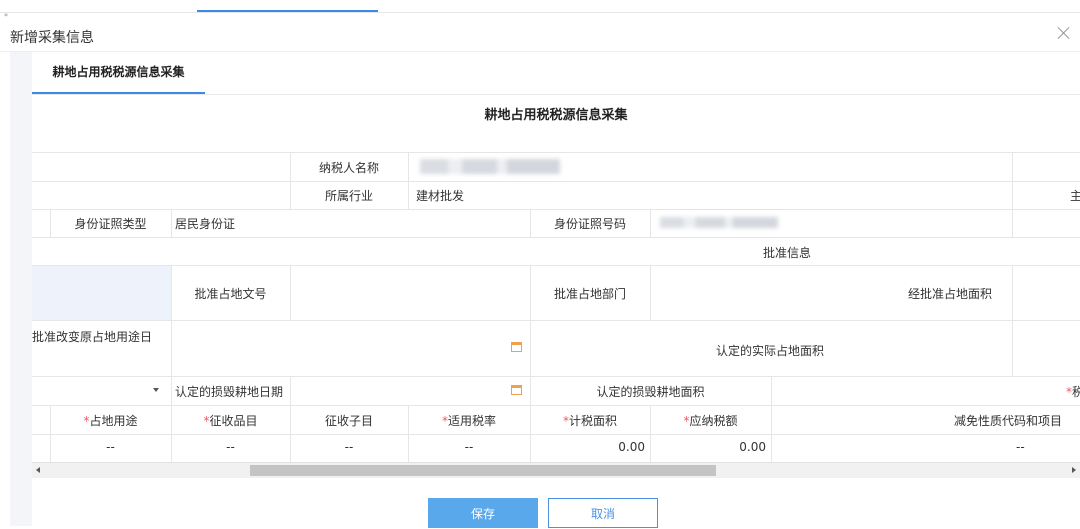 The image size is (1080, 529). I want to click on taxpayer-name-label: 纳税人名称, so click(348, 168).